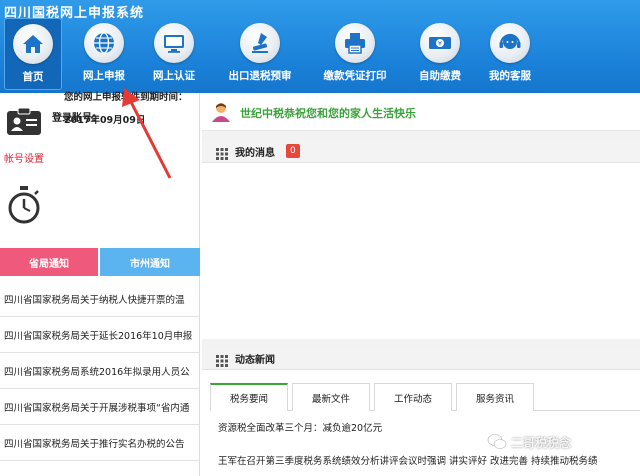 The image size is (640, 476). I want to click on messages-header: 我的消息 0, so click(421, 151).